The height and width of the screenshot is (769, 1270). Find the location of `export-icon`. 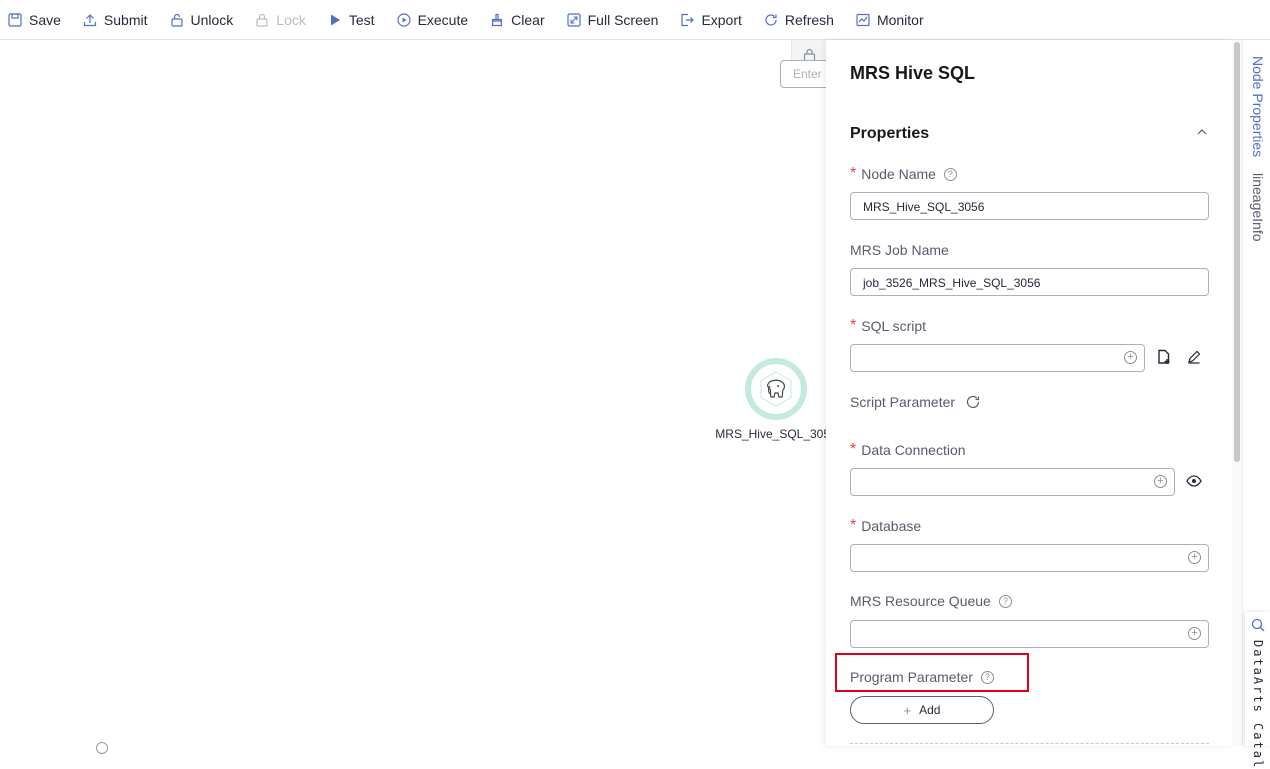

export-icon is located at coordinates (687, 20).